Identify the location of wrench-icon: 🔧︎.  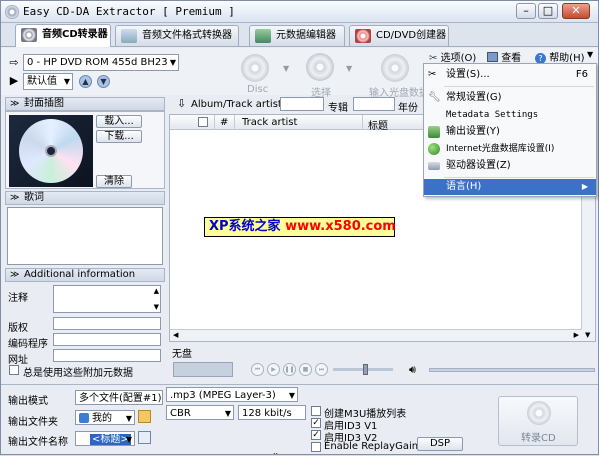
(434, 97).